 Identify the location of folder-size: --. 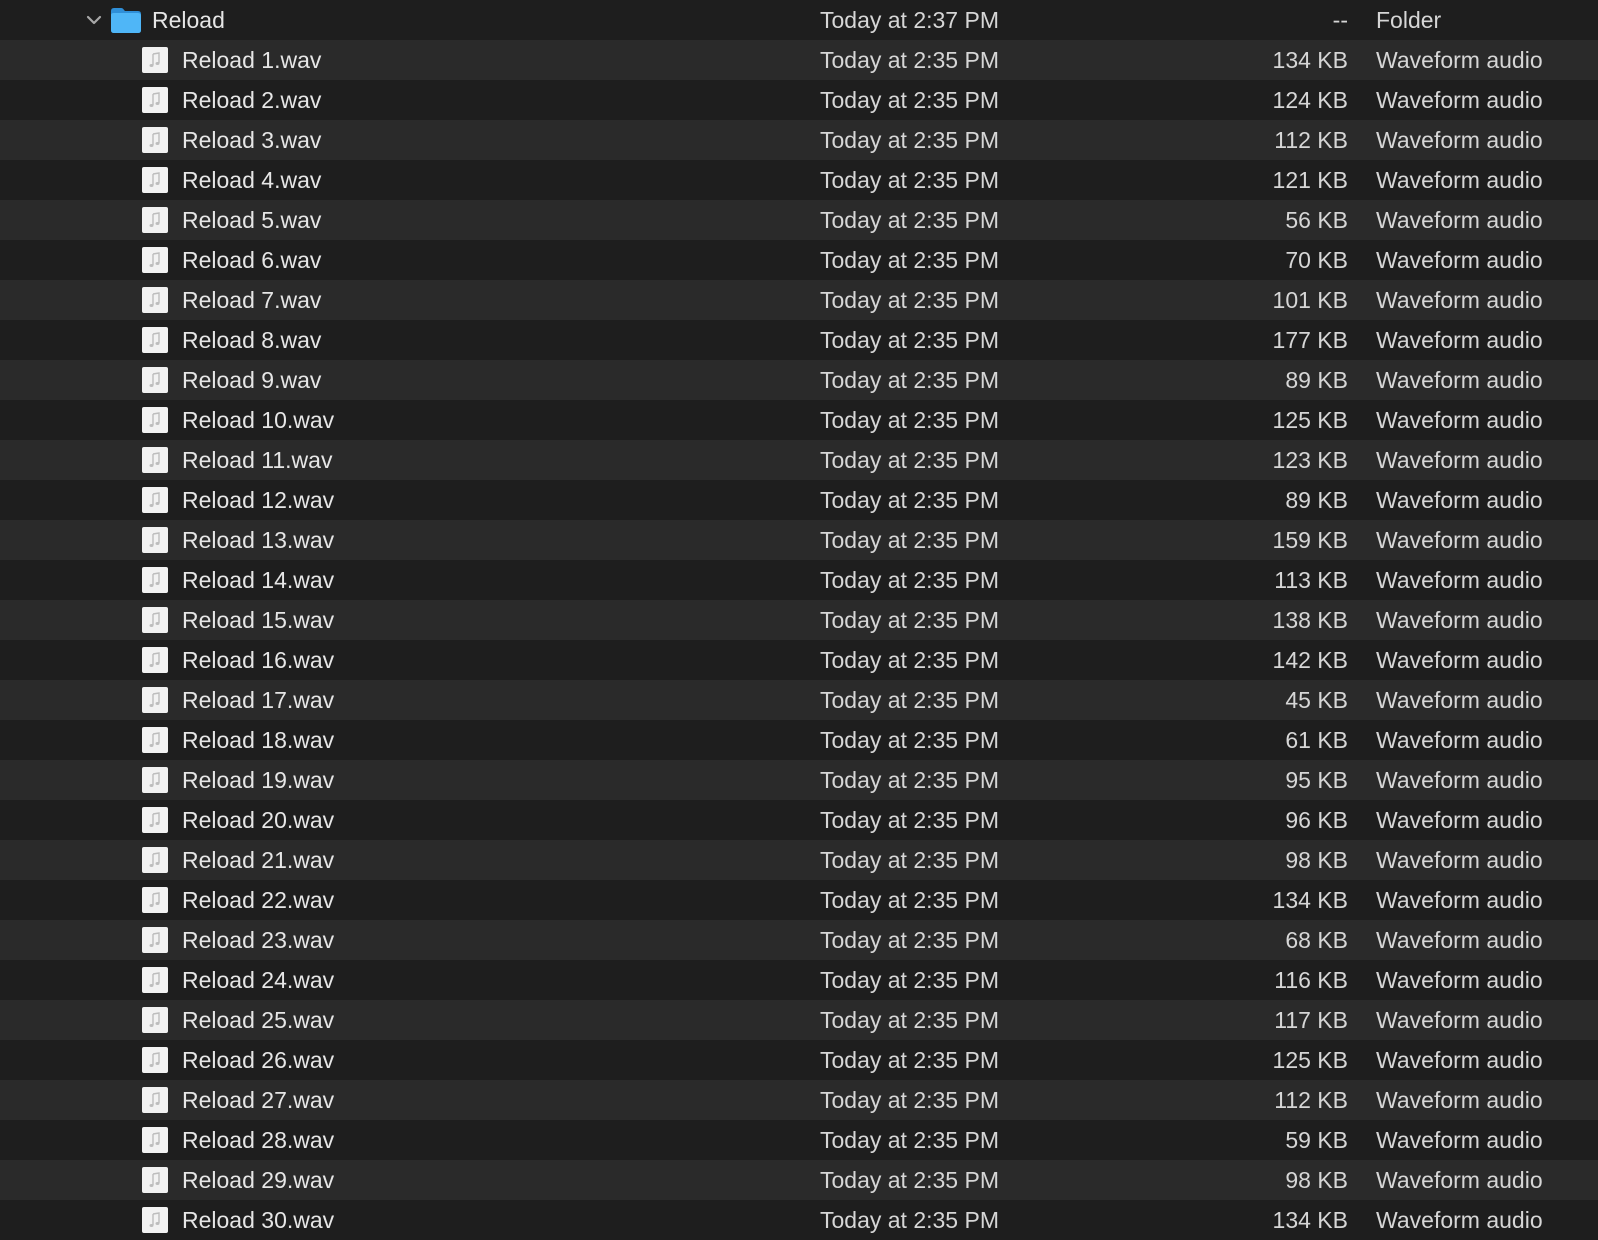
(1340, 20).